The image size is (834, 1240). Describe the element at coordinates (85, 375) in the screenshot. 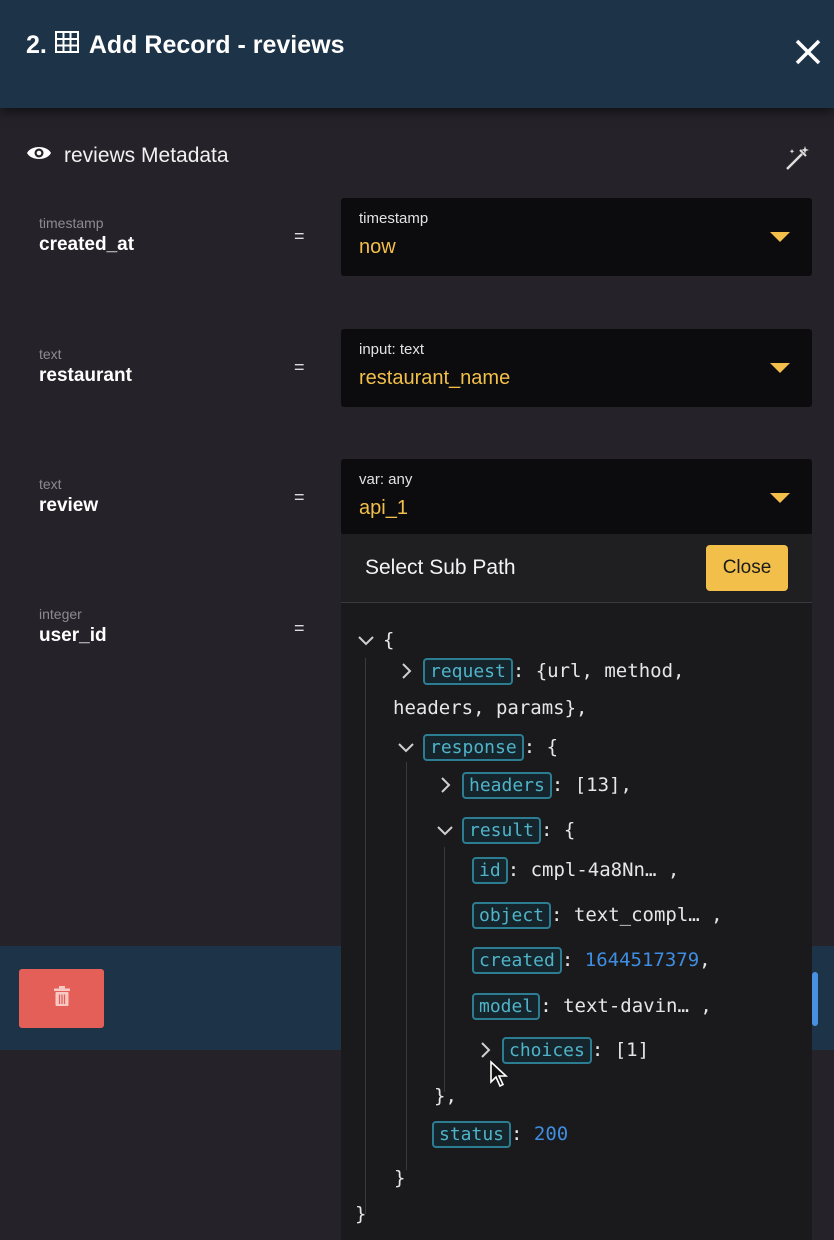

I see `field-name: restaurant` at that location.